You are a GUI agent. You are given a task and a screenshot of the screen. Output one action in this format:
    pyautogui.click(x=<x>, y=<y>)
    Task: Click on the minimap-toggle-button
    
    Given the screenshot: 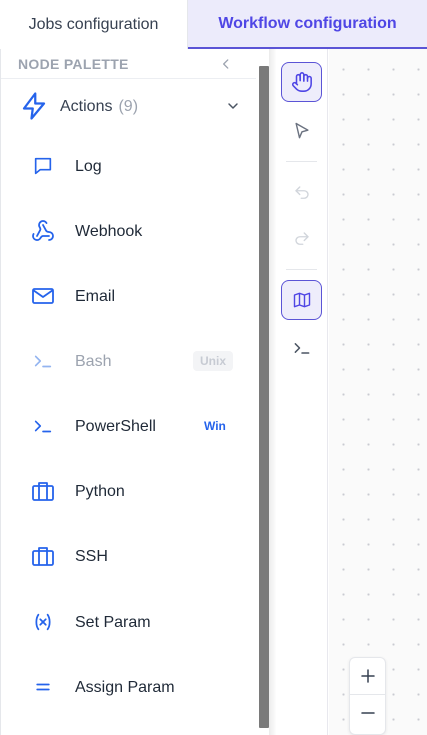 What is the action you would take?
    pyautogui.click(x=301, y=300)
    